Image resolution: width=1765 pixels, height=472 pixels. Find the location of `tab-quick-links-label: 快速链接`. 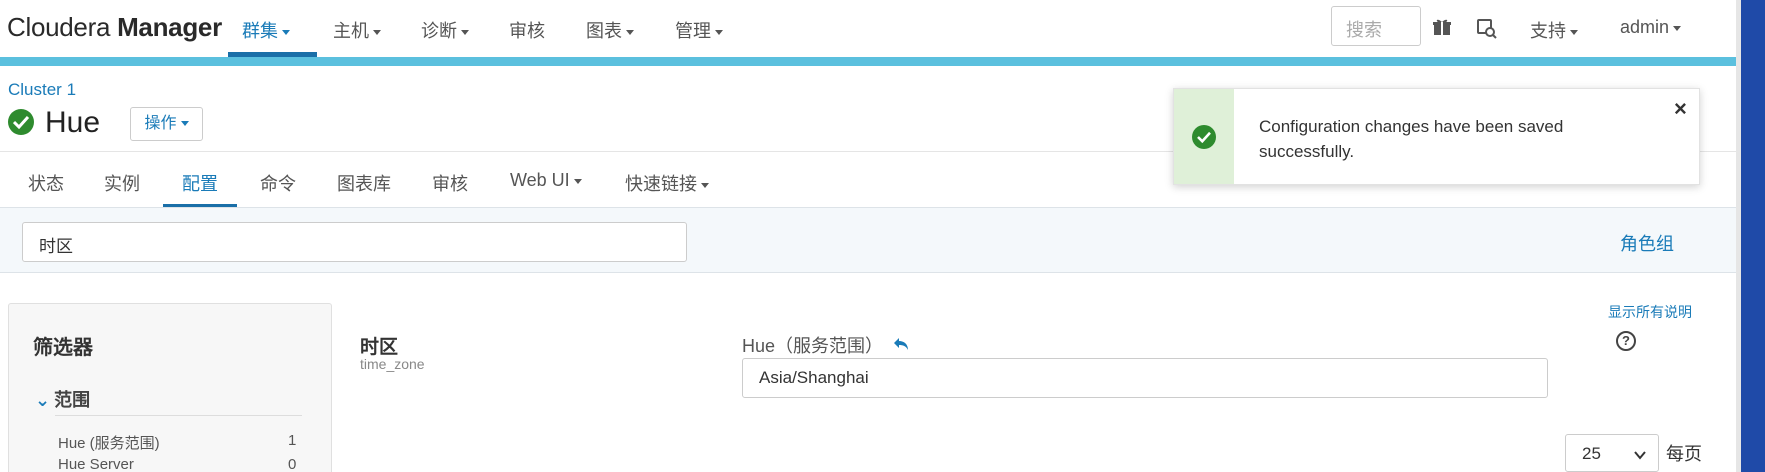

tab-quick-links-label: 快速链接 is located at coordinates (661, 184).